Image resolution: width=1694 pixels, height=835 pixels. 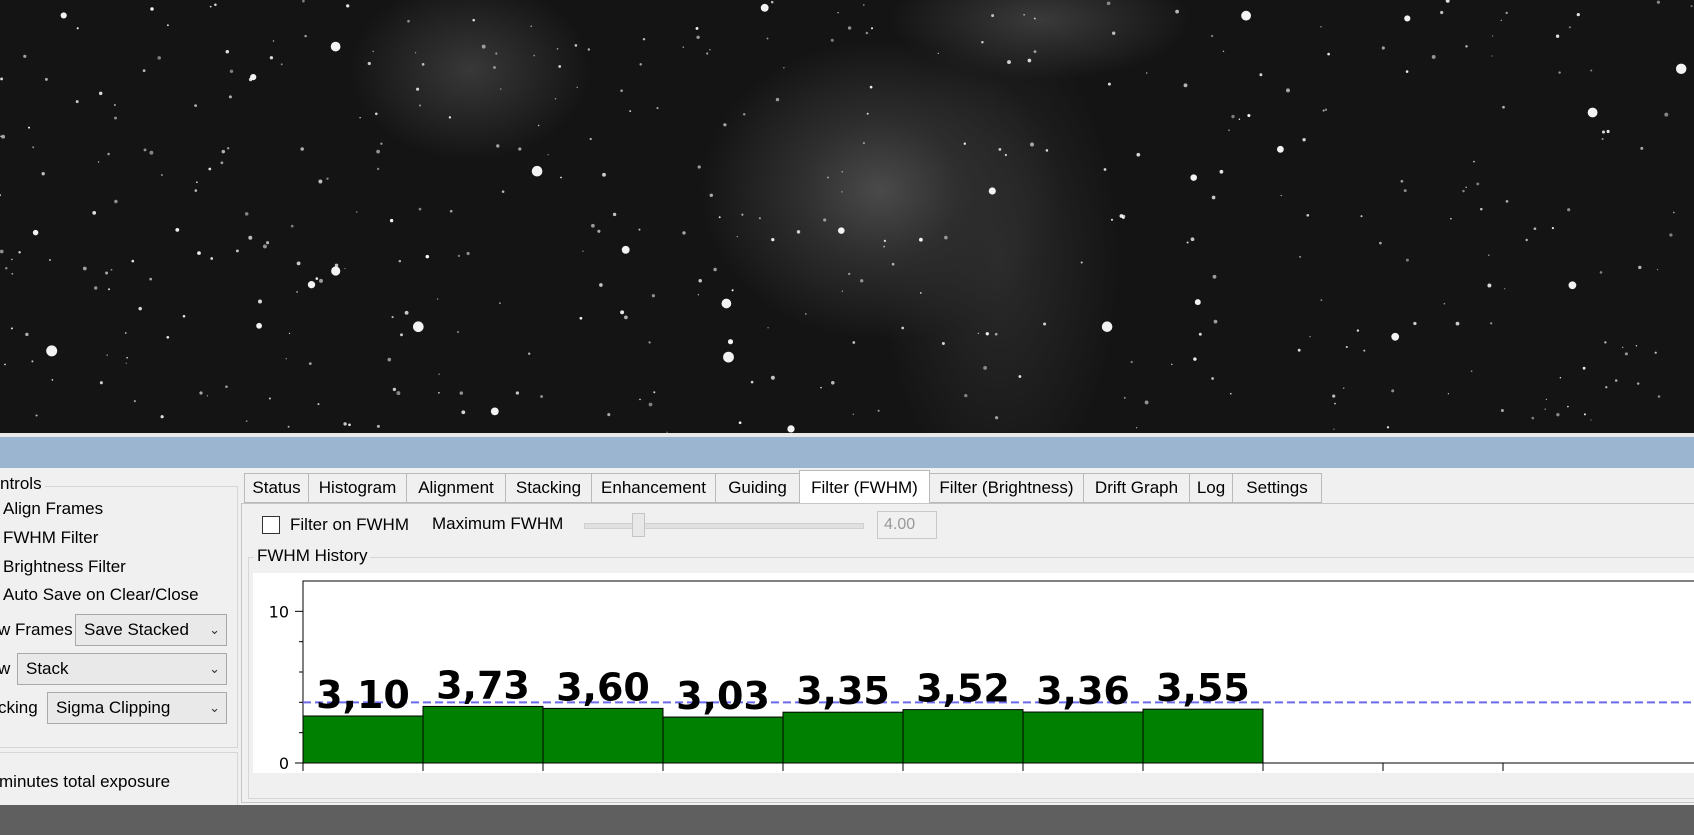 I want to click on tab-settings: Settings, so click(x=1277, y=488).